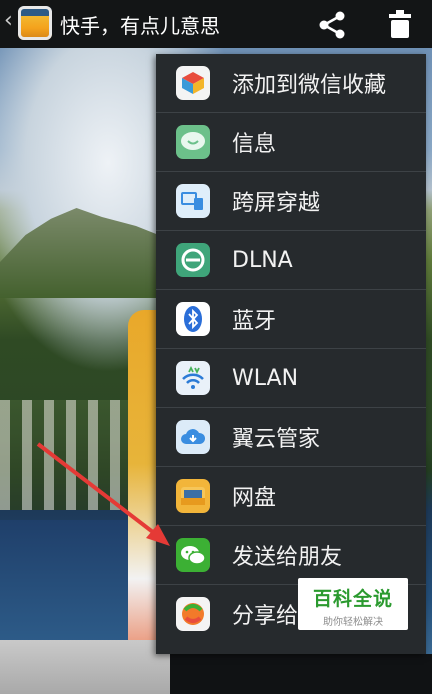  Describe the element at coordinates (254, 498) in the screenshot. I see `menu-item-label: 网盘` at that location.